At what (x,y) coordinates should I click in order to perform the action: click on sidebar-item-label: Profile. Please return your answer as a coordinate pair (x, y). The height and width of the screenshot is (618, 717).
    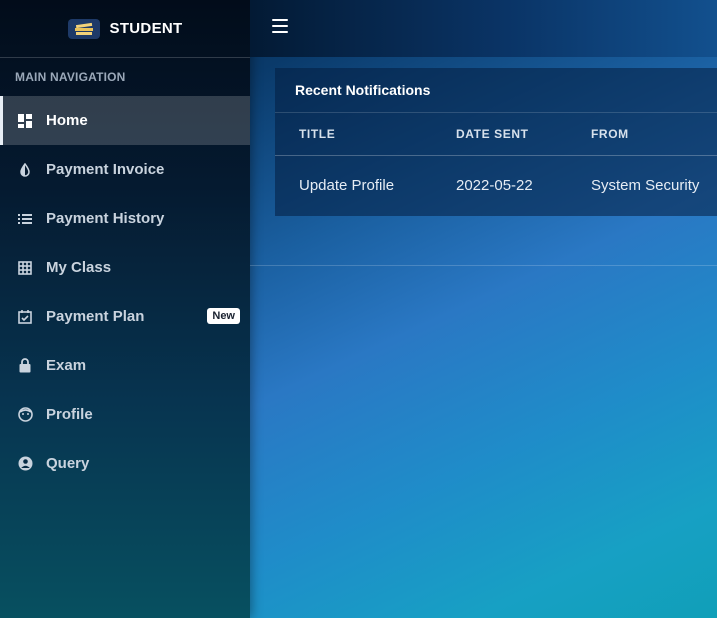
    Looking at the image, I should click on (69, 414).